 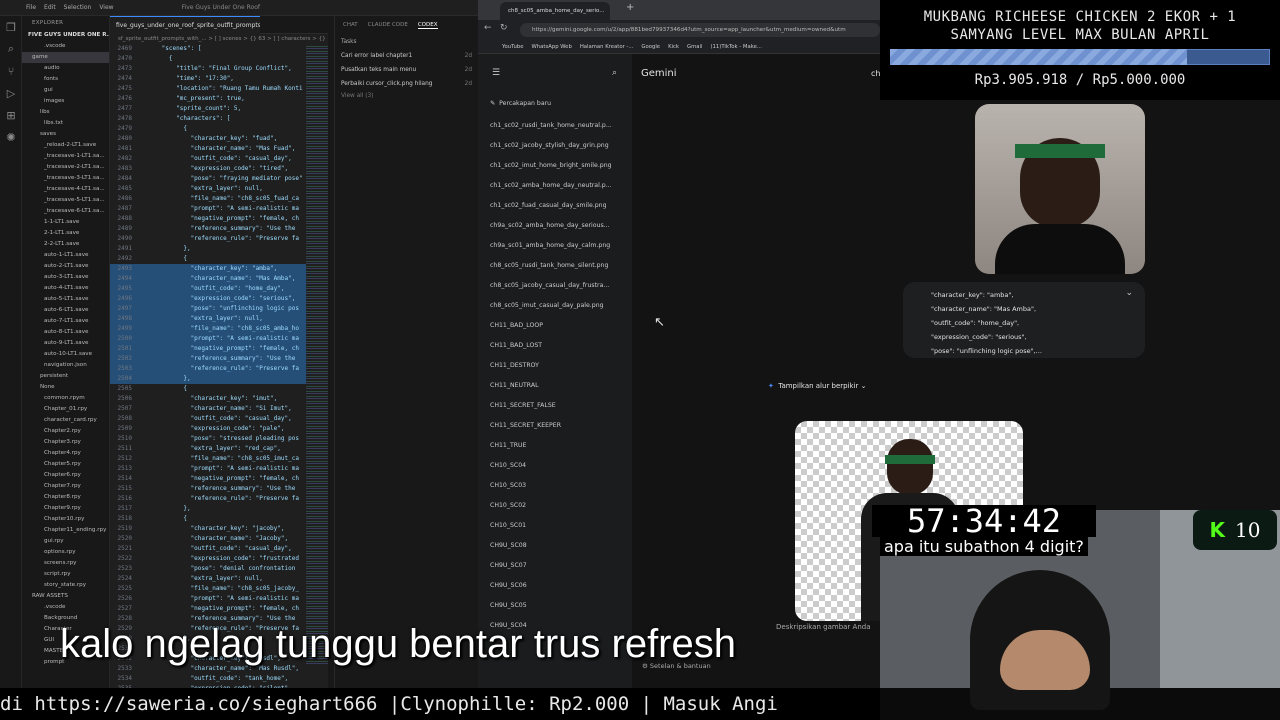 What do you see at coordinates (65, 310) in the screenshot?
I see `tree-item: auto-6-LT1.save` at bounding box center [65, 310].